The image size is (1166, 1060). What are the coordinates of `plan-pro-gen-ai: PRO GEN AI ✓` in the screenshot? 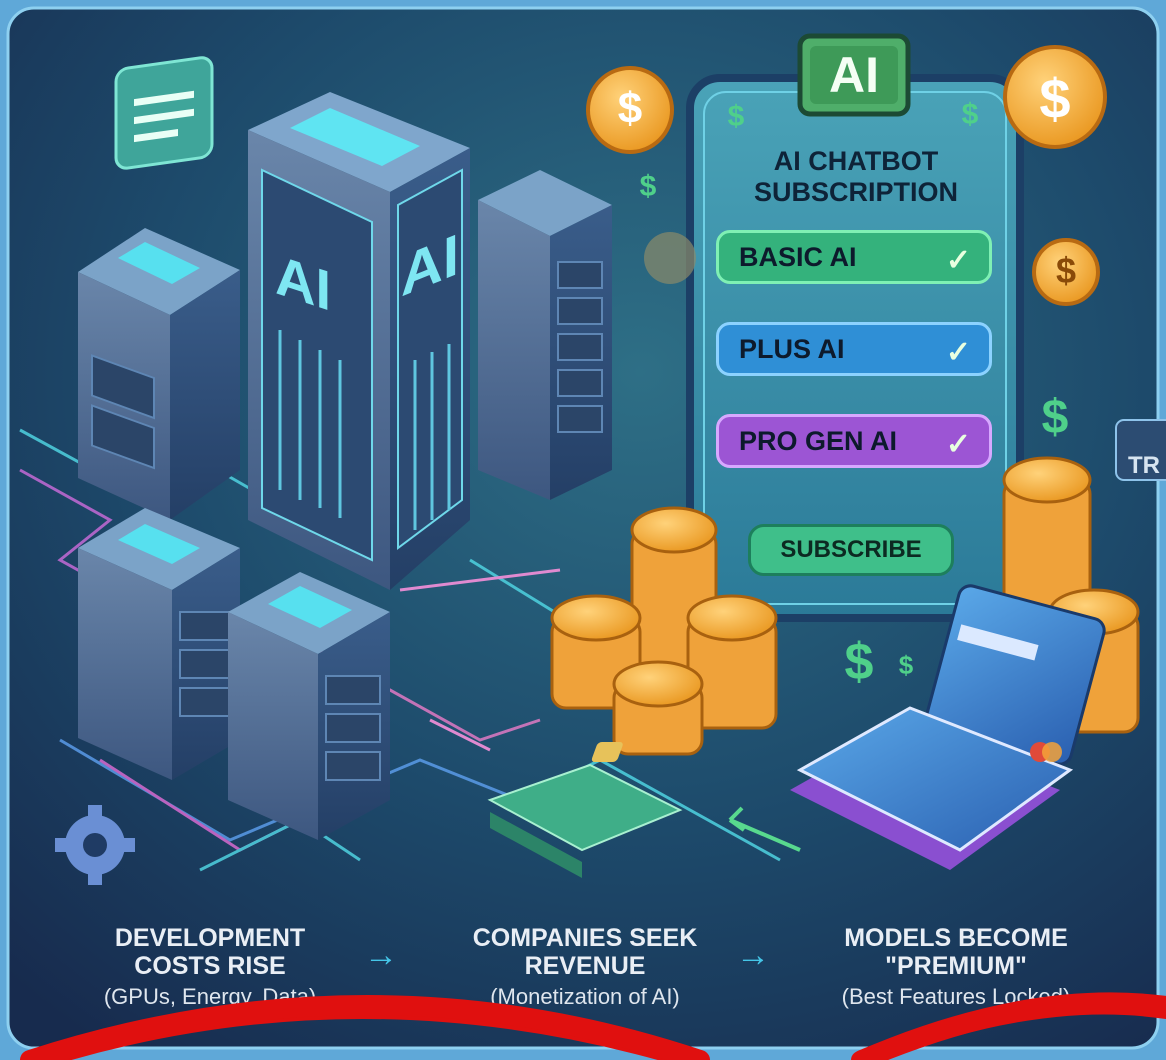 It's located at (854, 441).